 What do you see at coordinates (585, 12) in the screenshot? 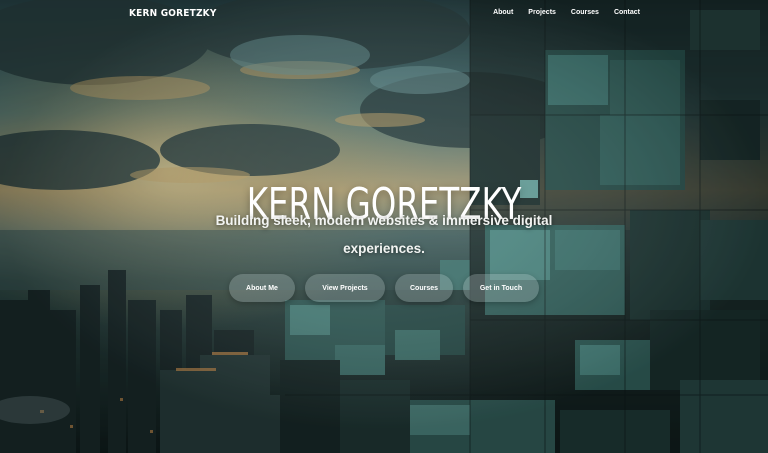
I see `nav-link-courses: Courses` at bounding box center [585, 12].